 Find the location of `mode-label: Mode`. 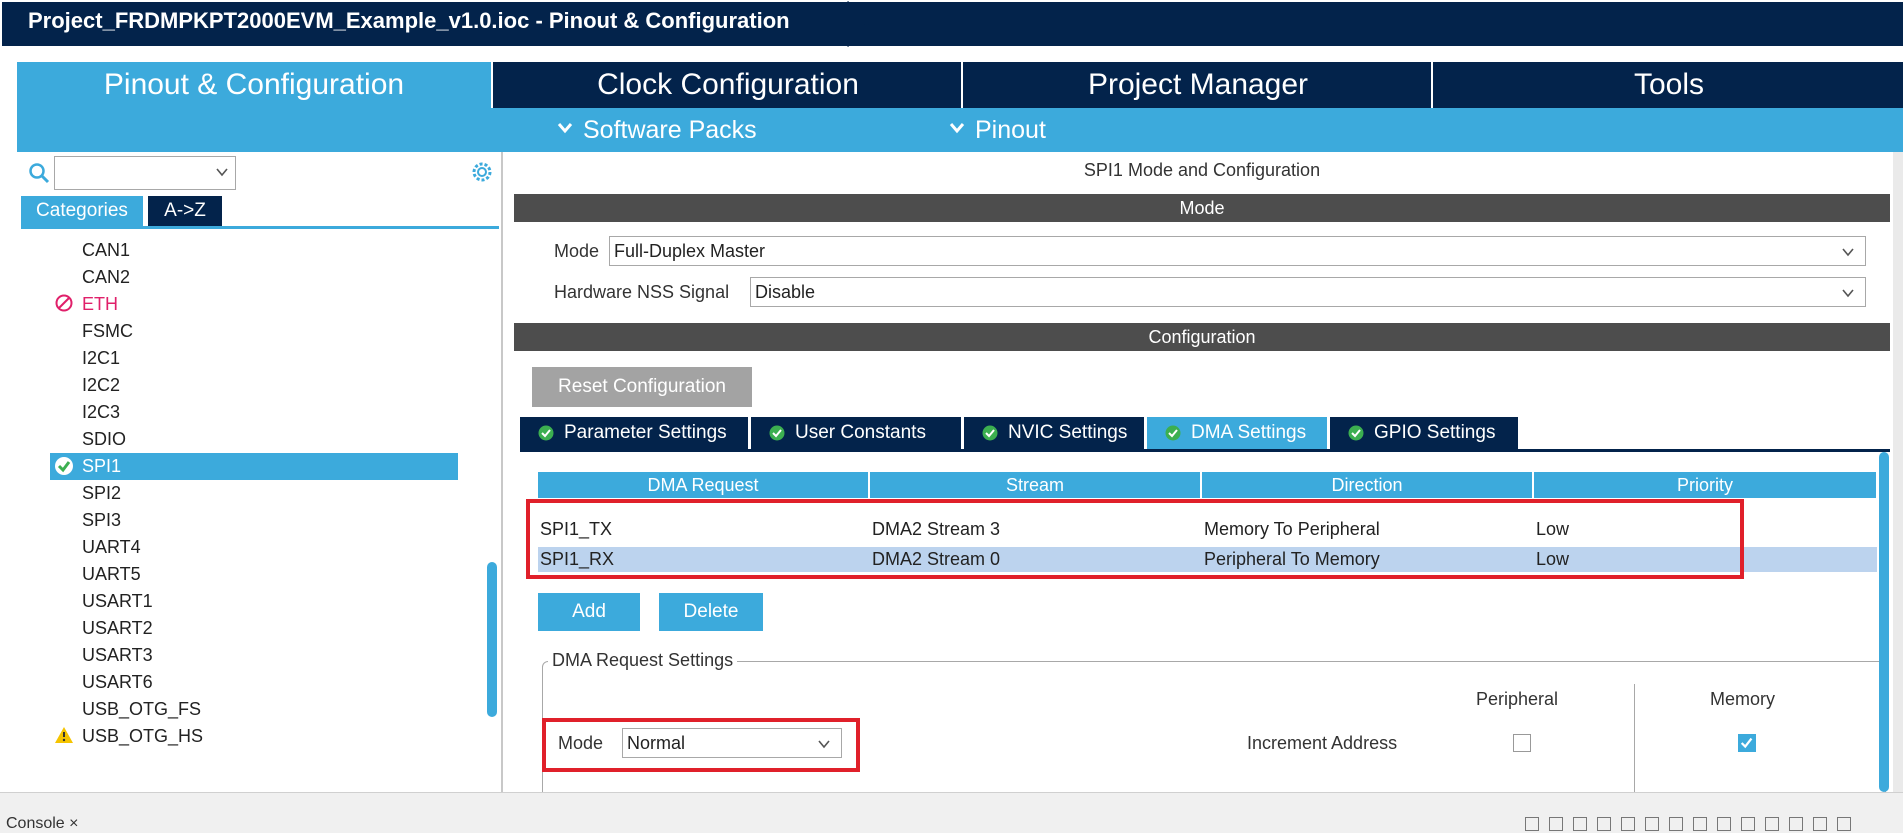

mode-label: Mode is located at coordinates (577, 251).